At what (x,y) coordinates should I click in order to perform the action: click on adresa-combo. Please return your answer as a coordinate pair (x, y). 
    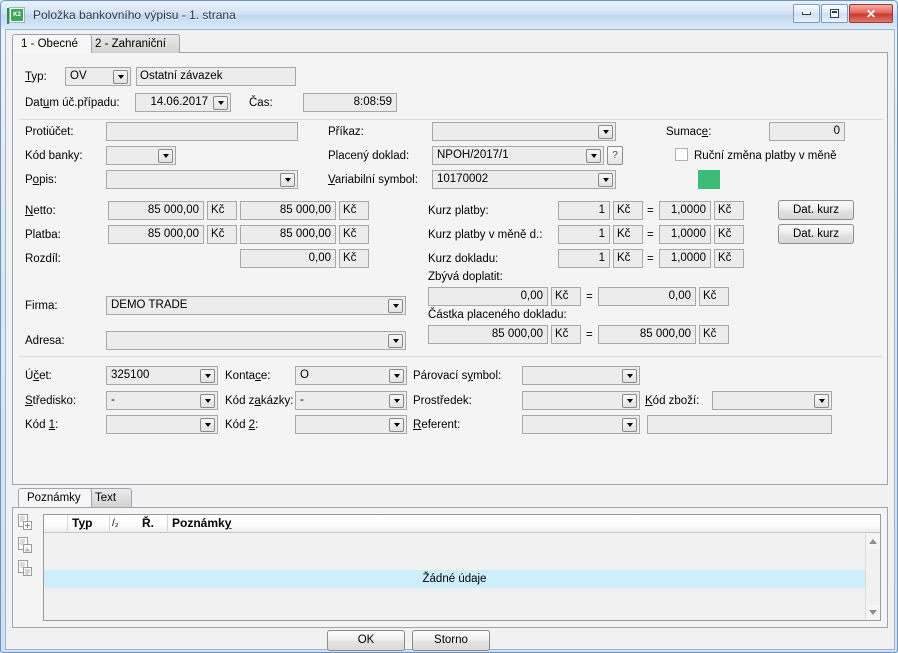
    Looking at the image, I should click on (256, 340).